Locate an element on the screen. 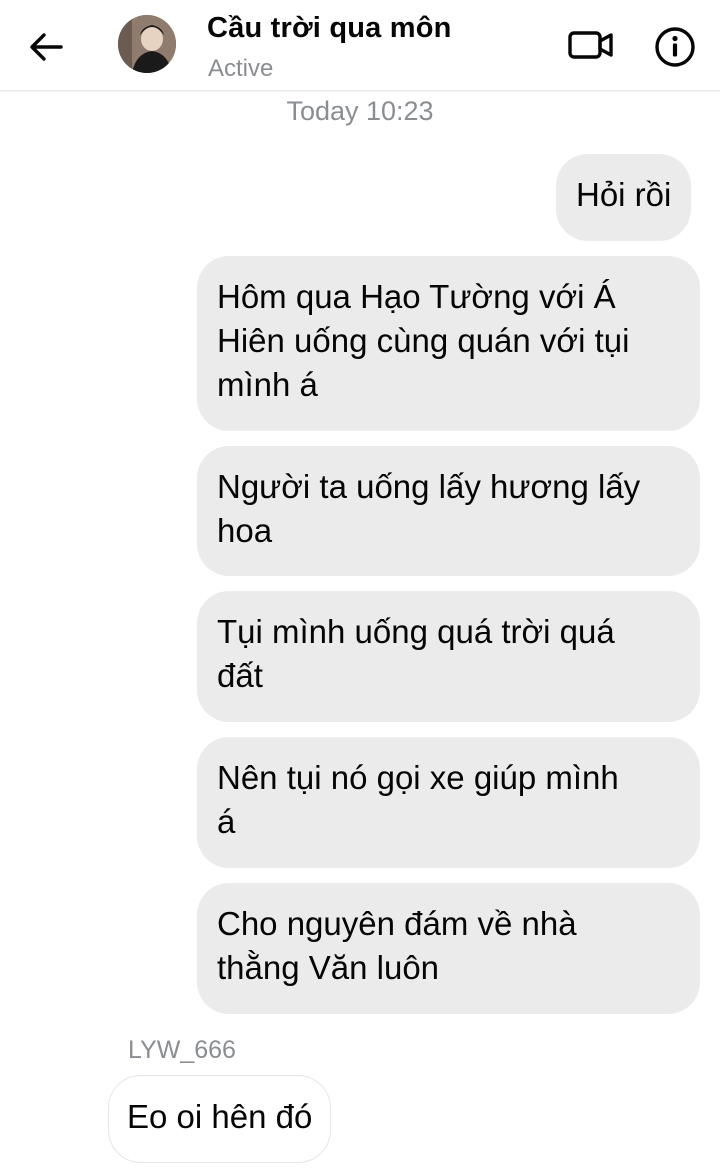  outgoing-message-bubble: Nên tụi nó gọi xe giúp mình á is located at coordinates (448, 802).